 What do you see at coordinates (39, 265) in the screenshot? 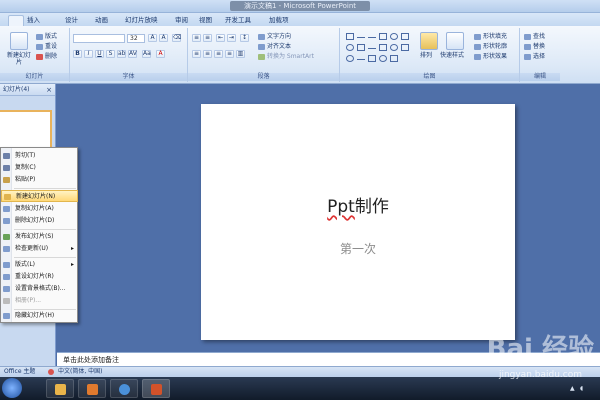
I see `menu-item-layout: 版式(L) ▸` at bounding box center [39, 265].